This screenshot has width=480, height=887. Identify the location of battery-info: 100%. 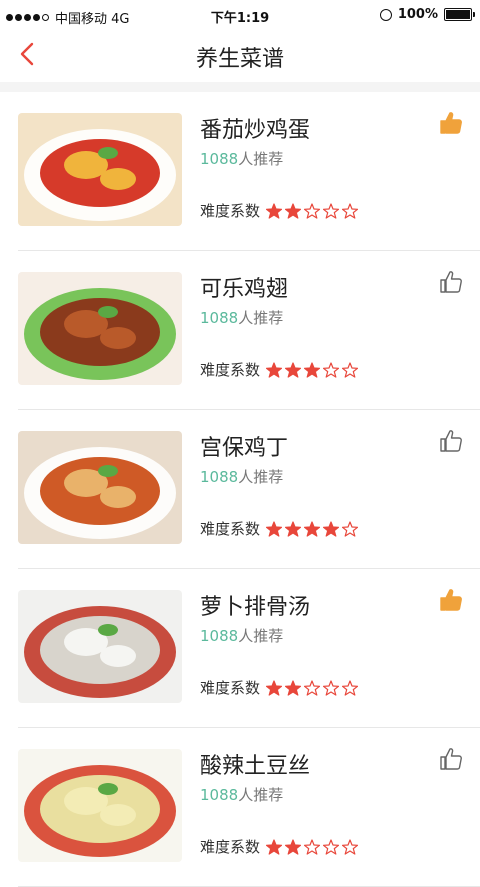
(427, 14).